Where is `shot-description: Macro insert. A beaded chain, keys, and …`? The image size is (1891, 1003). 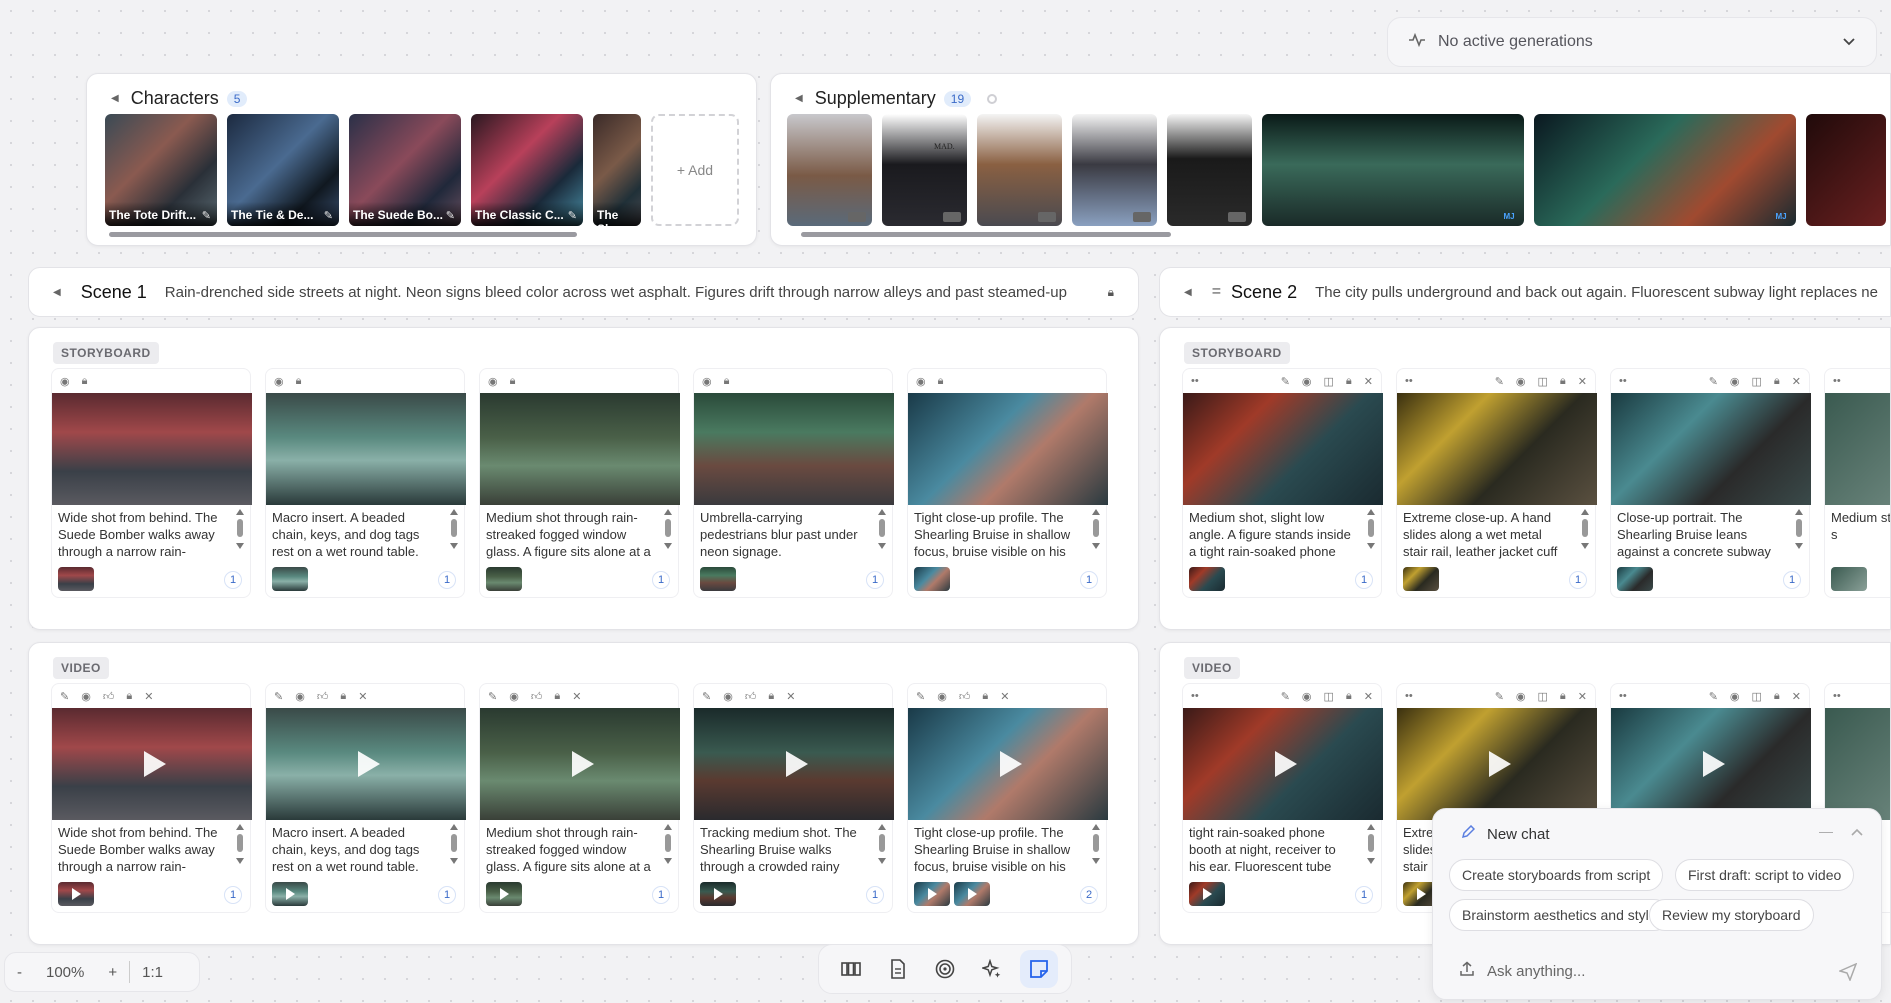 shot-description: Macro insert. A beaded chain, keys, and … is located at coordinates (365, 848).